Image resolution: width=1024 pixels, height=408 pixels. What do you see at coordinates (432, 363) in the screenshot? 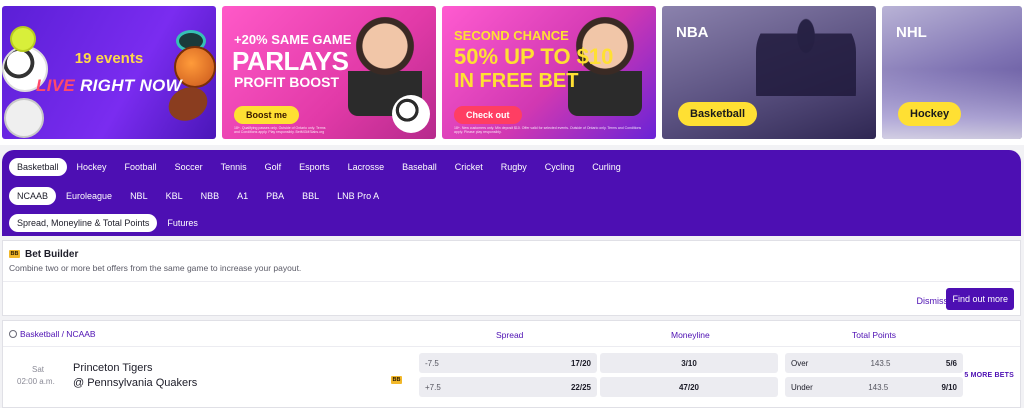
I see `spread-line: -7.5` at bounding box center [432, 363].